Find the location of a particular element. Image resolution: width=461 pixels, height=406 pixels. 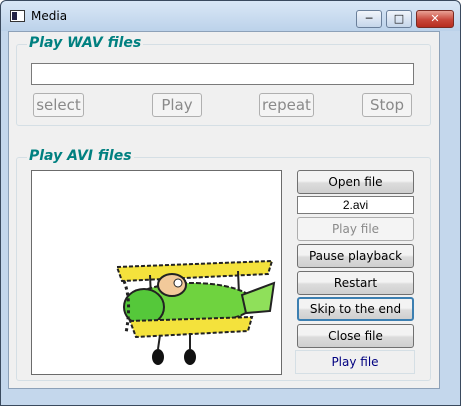

minimize-button: ─ is located at coordinates (369, 19).